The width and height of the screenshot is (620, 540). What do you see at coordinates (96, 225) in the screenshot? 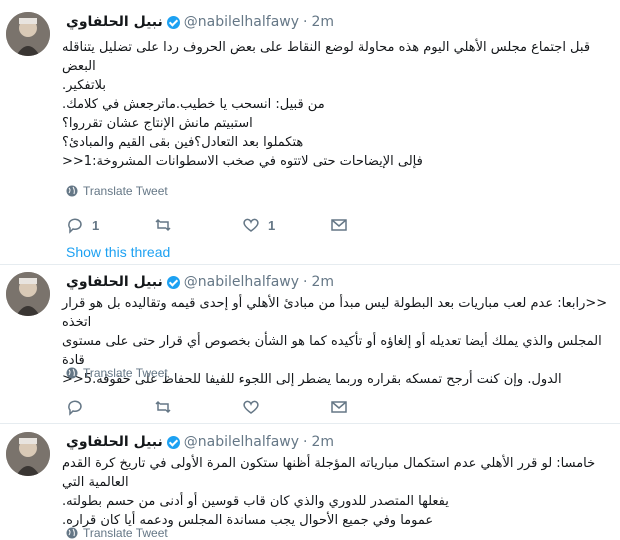
I see `reply-count: 1` at bounding box center [96, 225].